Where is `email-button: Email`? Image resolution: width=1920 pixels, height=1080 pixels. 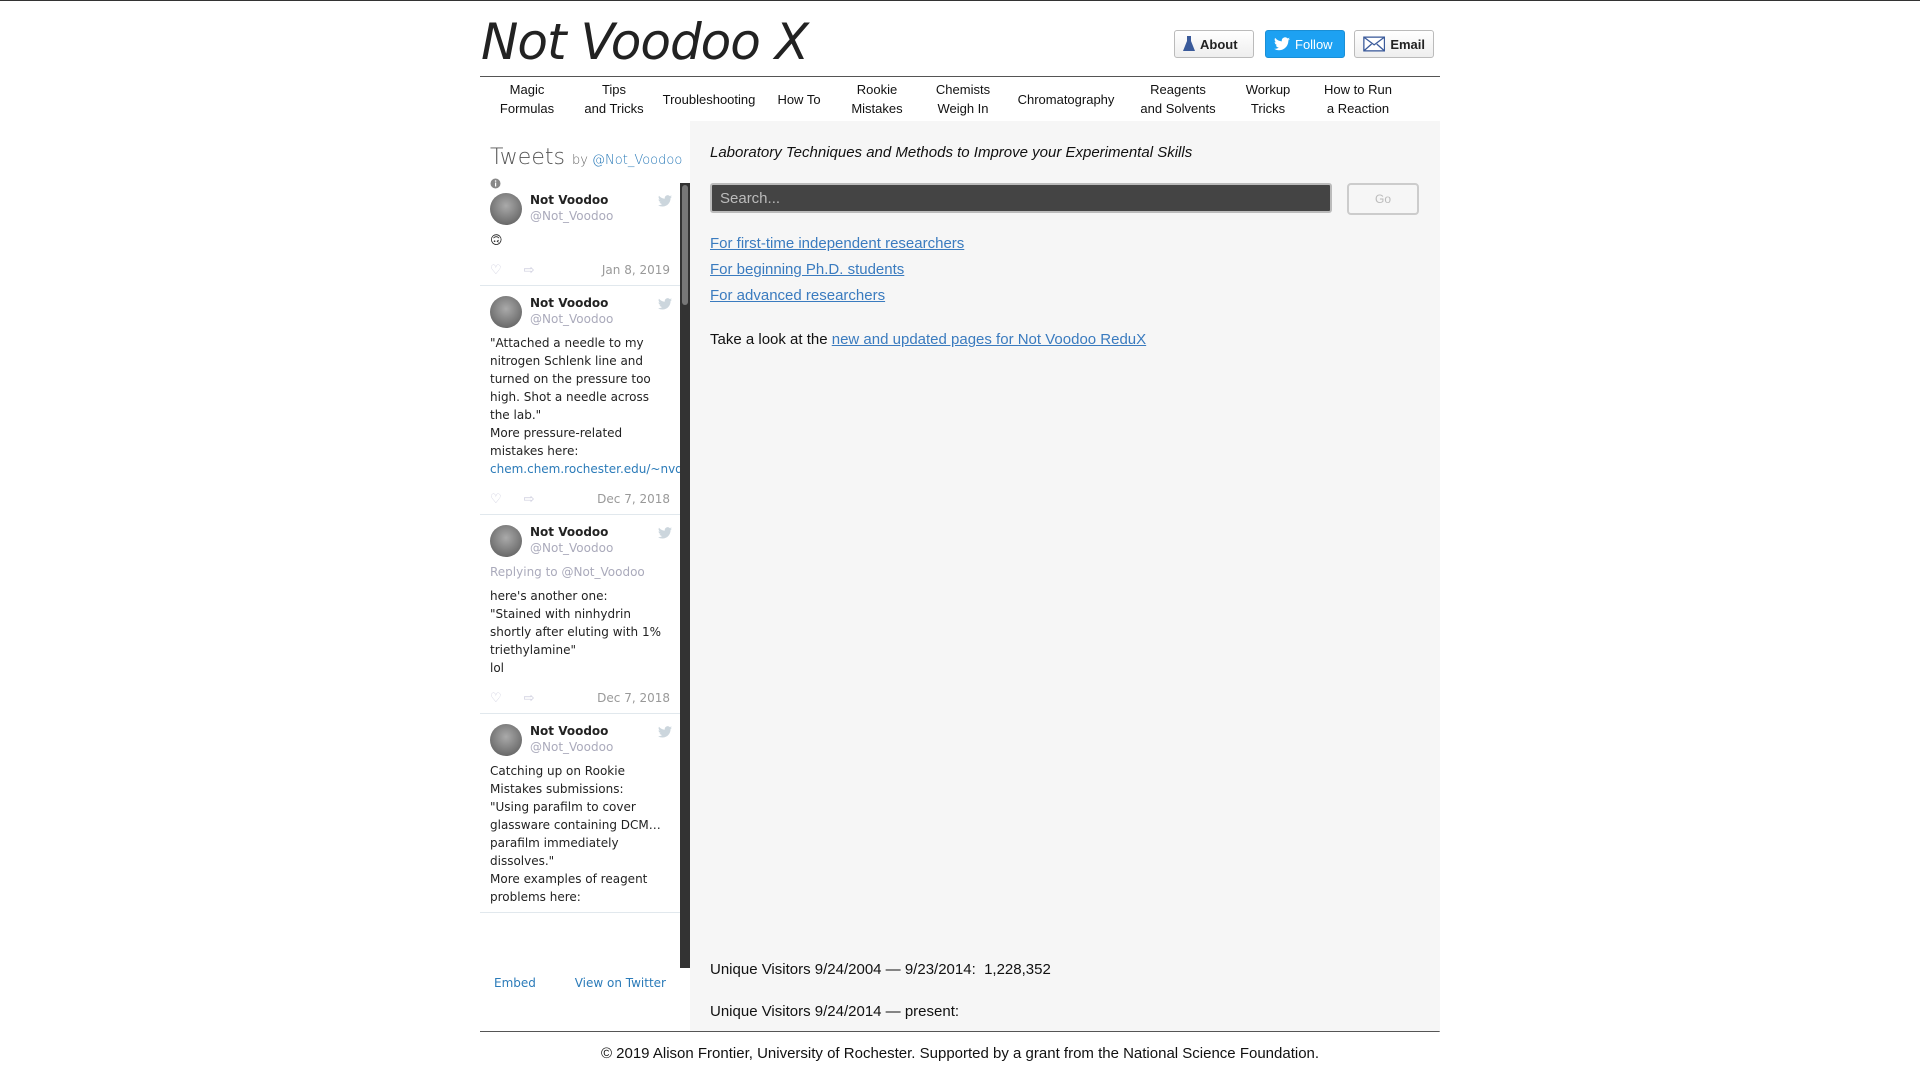 email-button: Email is located at coordinates (1394, 44).